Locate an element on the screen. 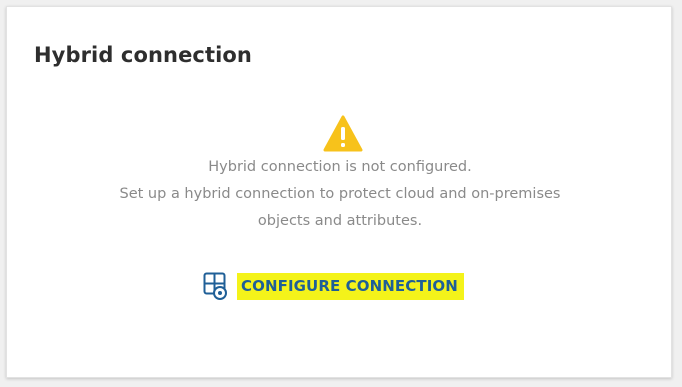  status-line-1: Hybrid connection is not configured. is located at coordinates (340, 167).